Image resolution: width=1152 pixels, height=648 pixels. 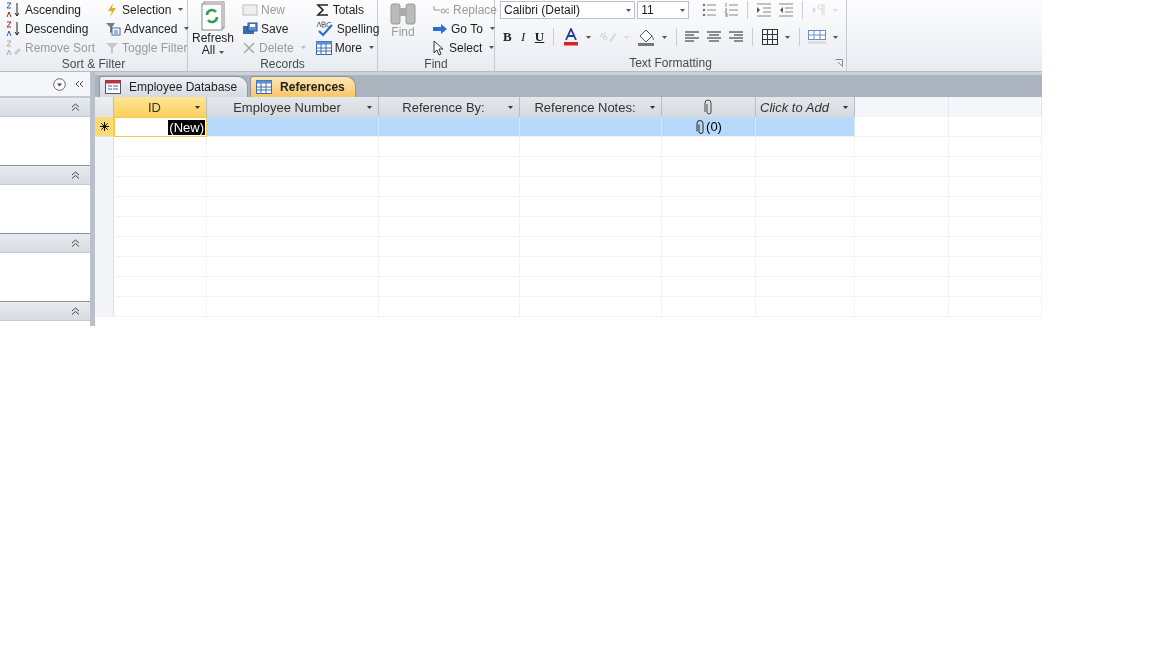 I want to click on cell-value: (New), so click(x=186, y=127).